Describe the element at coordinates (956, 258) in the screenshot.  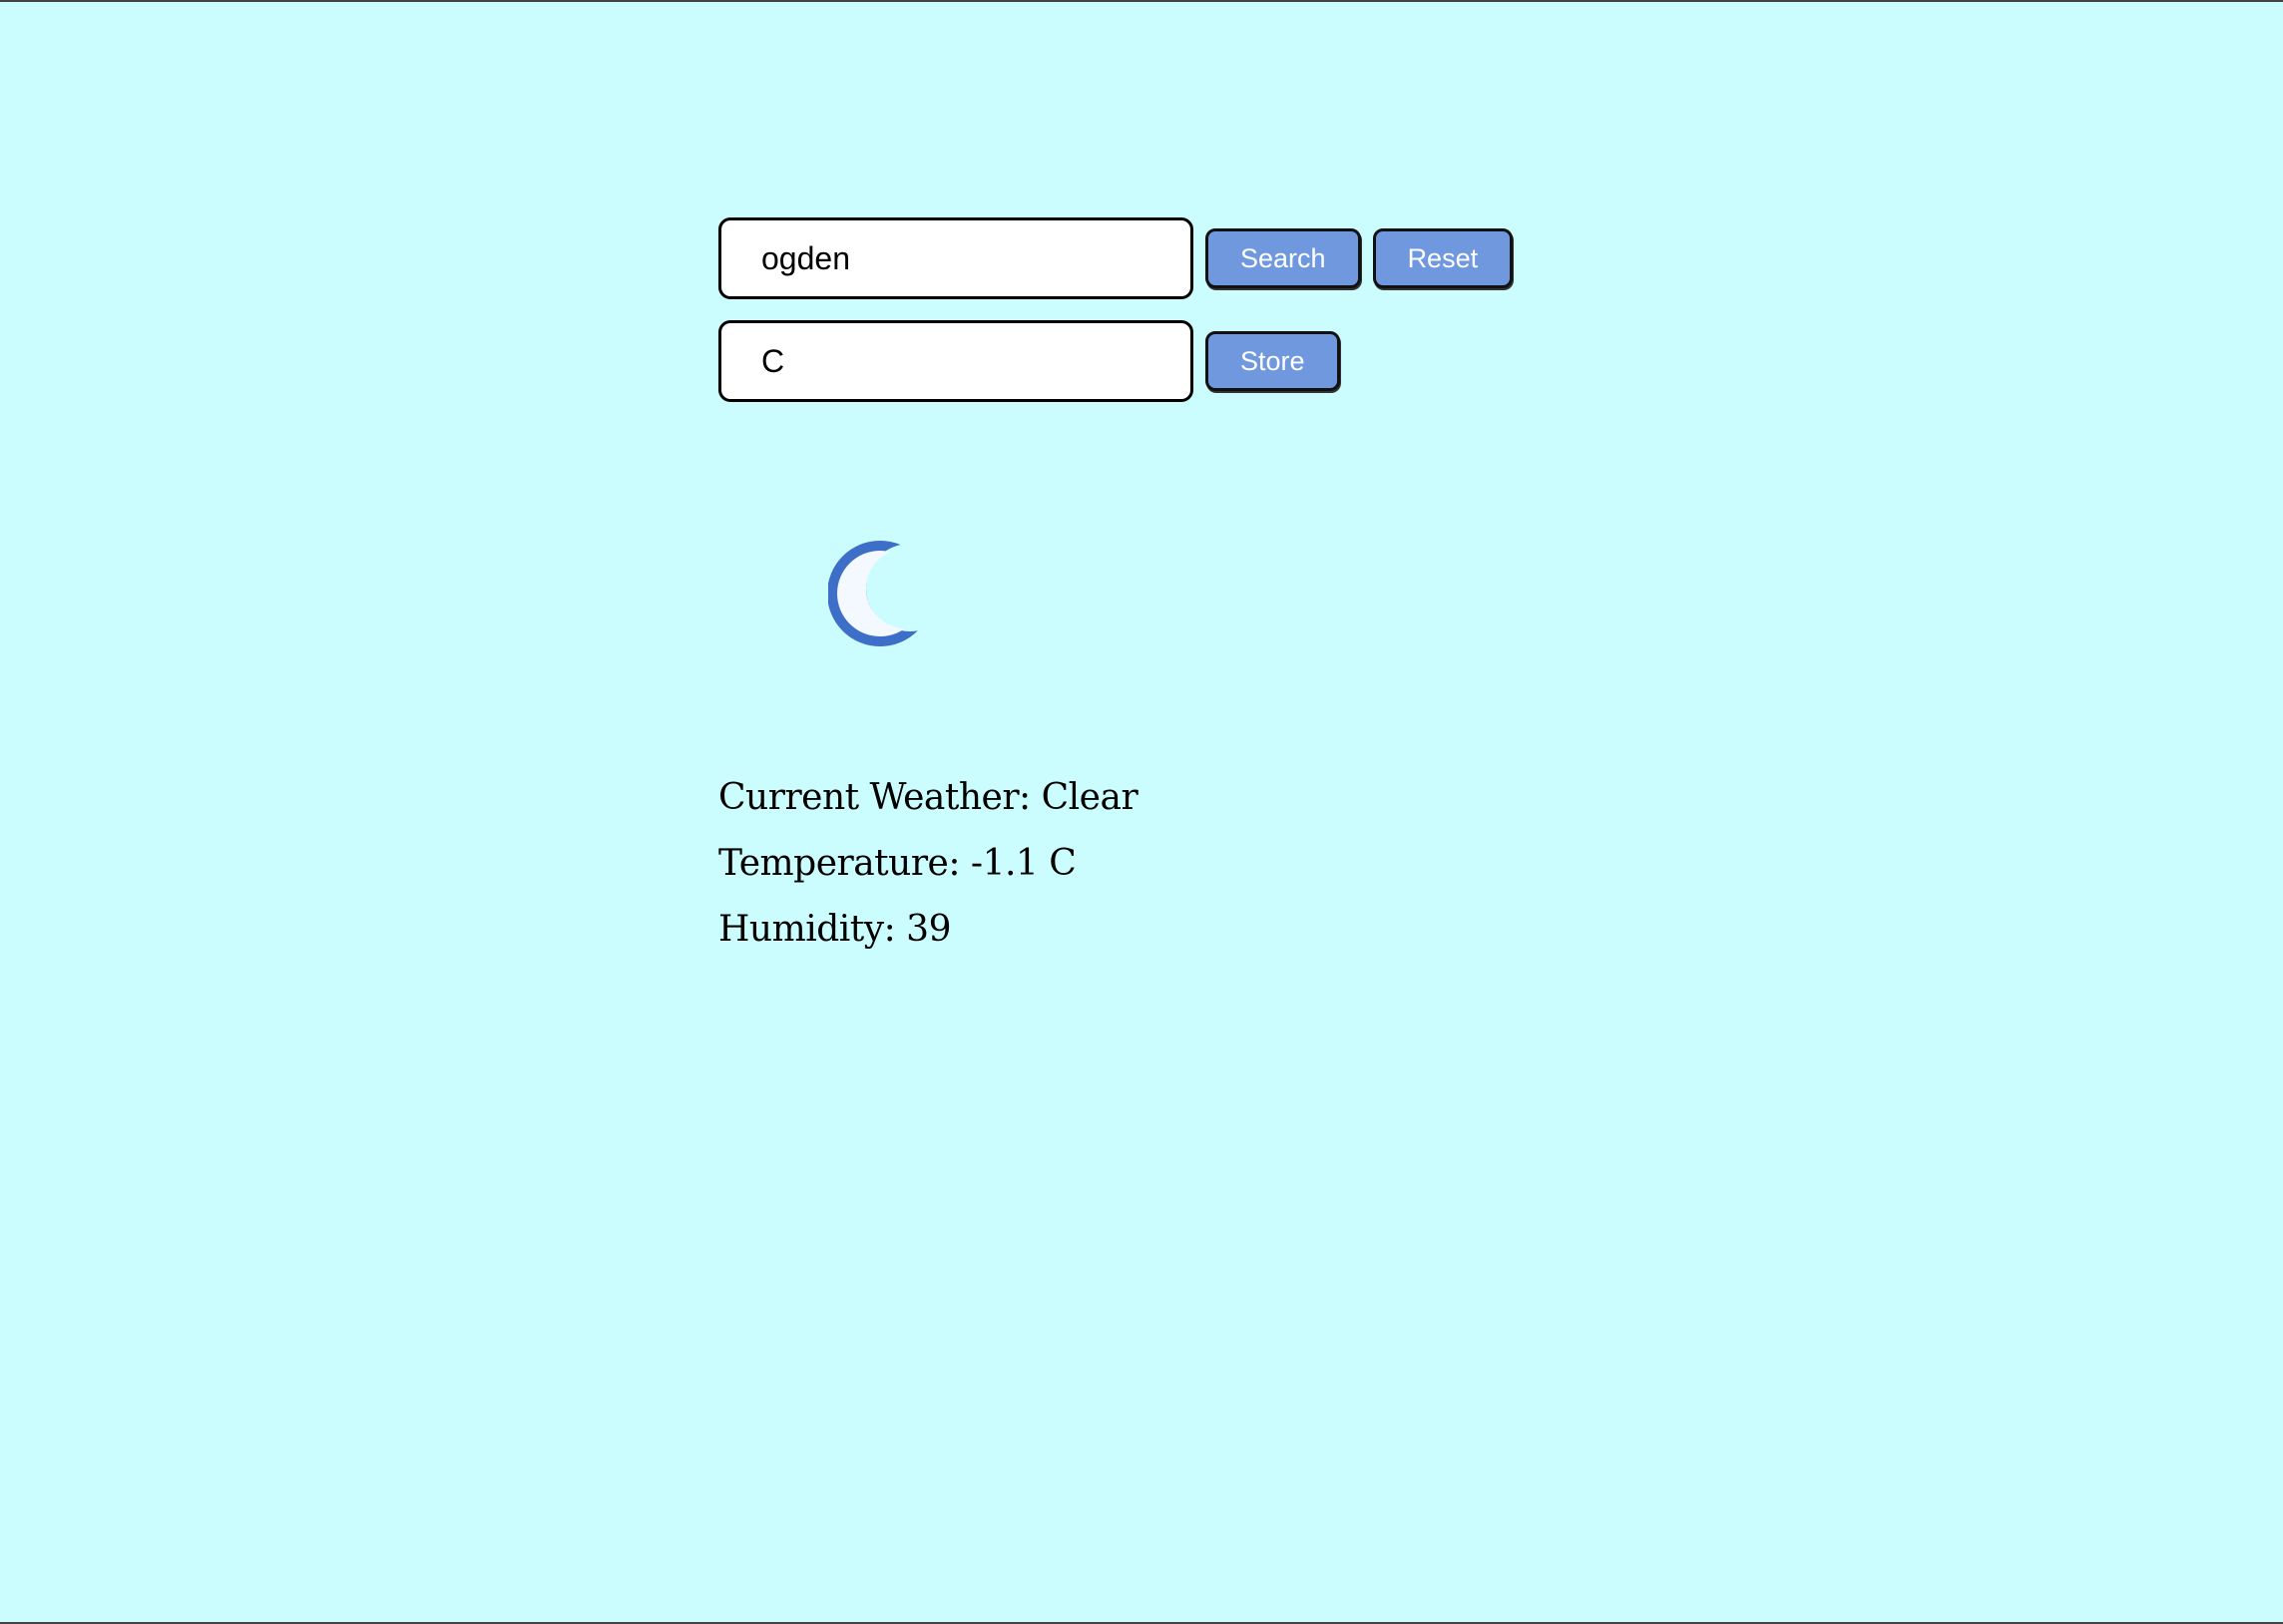
I see `city-search-input` at that location.